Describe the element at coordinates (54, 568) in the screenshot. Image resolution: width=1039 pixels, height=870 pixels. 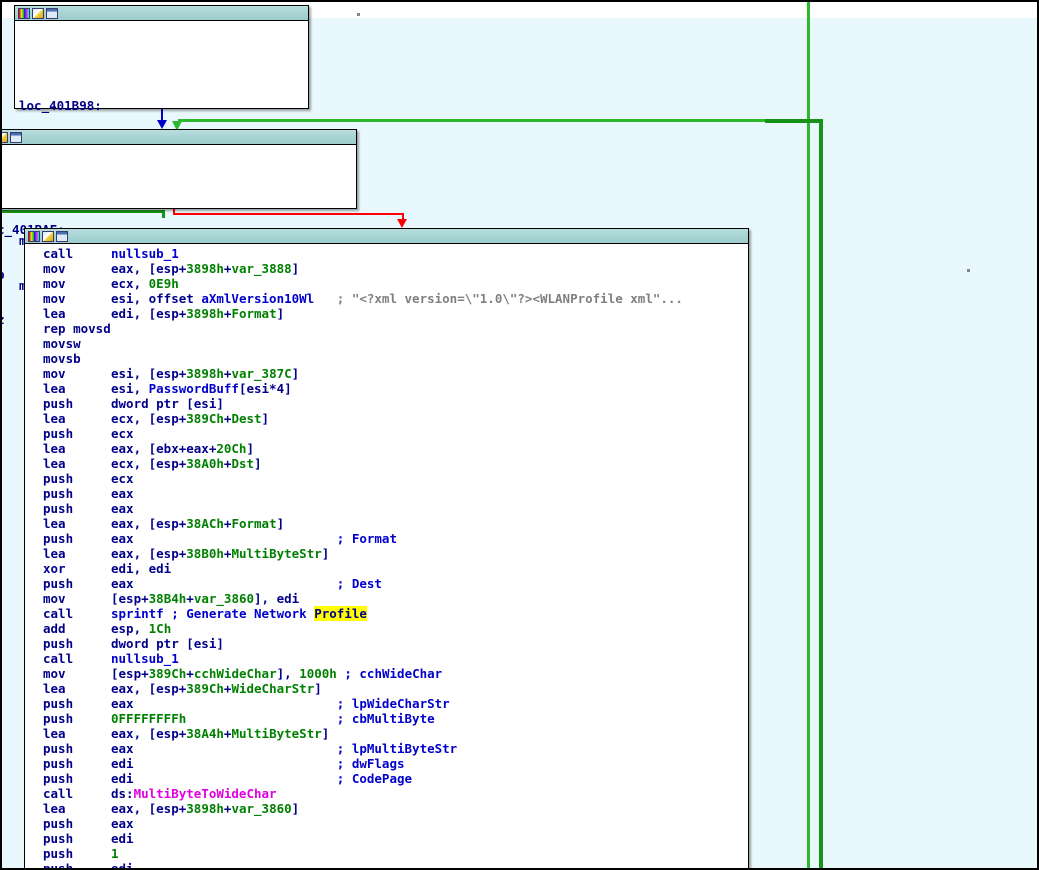
I see `mnemonic: xor` at that location.